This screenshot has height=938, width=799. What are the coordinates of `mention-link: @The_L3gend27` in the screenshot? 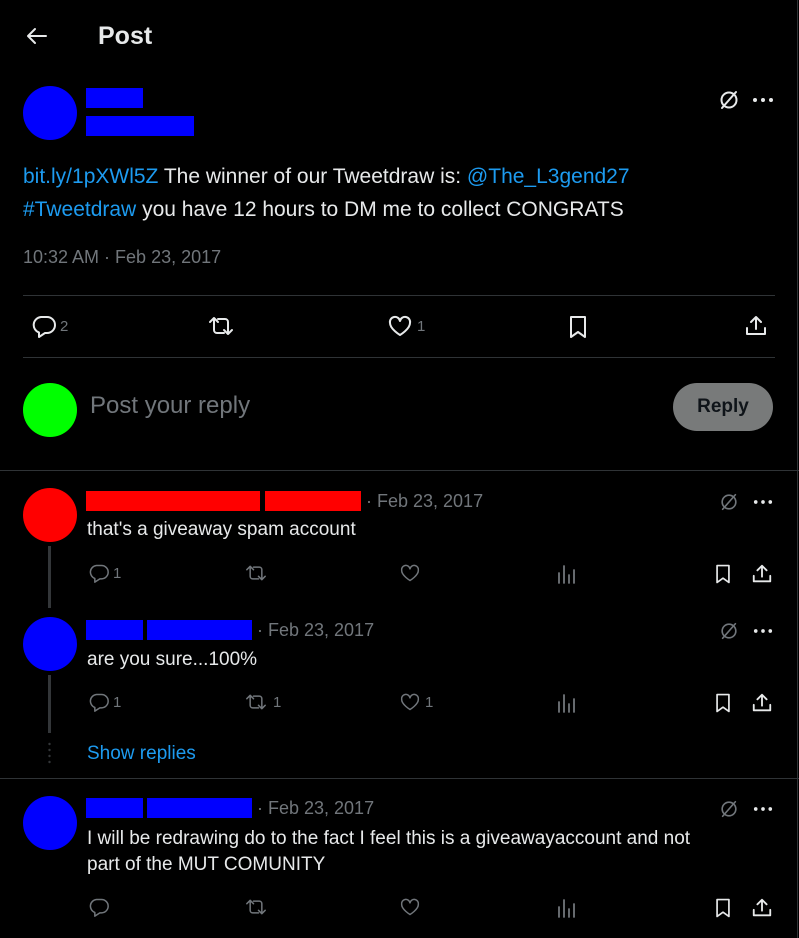 It's located at (548, 176).